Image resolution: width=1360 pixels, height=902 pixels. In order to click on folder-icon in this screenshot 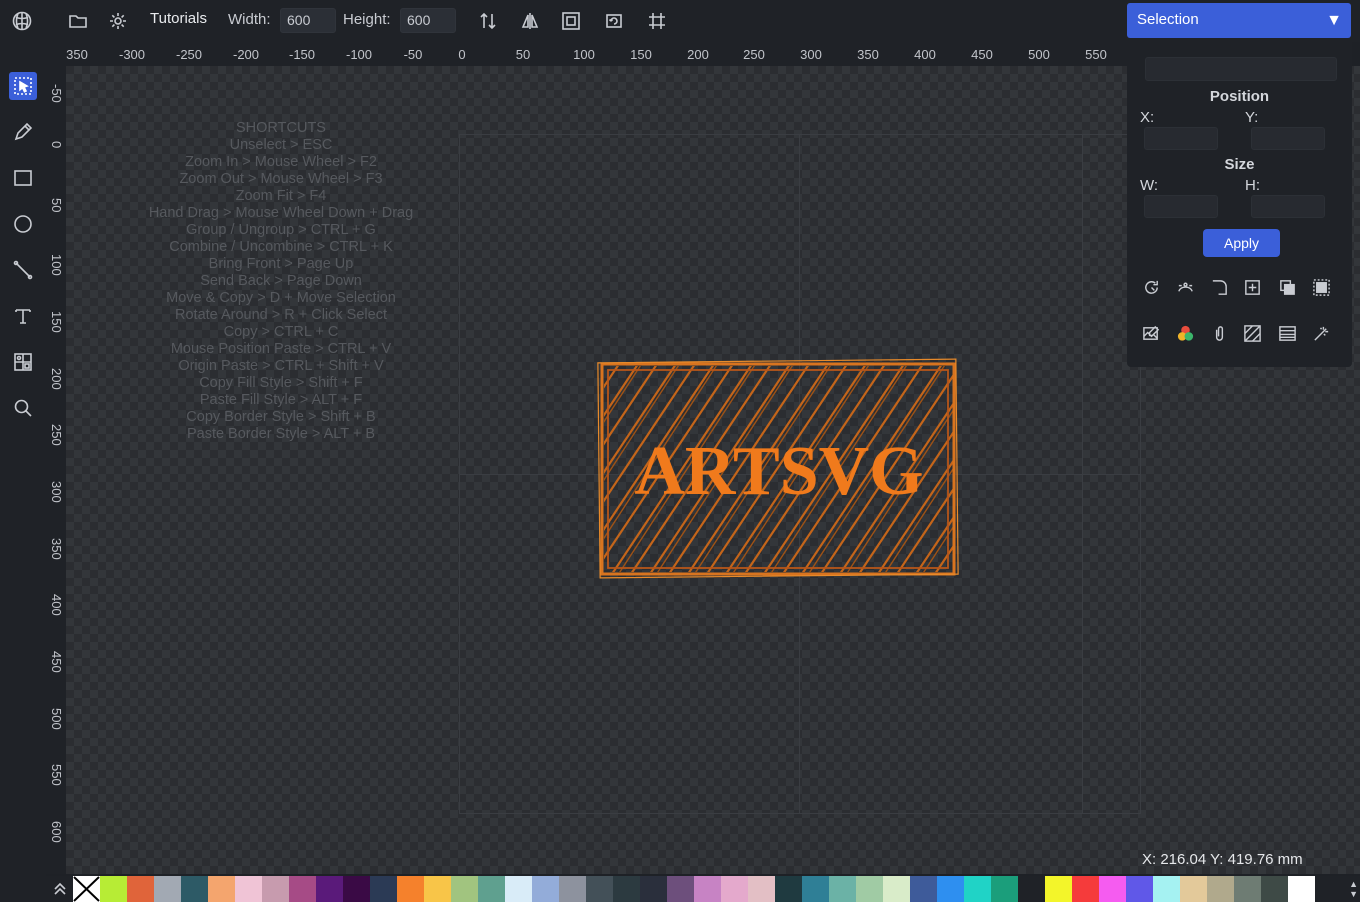, I will do `click(78, 21)`.